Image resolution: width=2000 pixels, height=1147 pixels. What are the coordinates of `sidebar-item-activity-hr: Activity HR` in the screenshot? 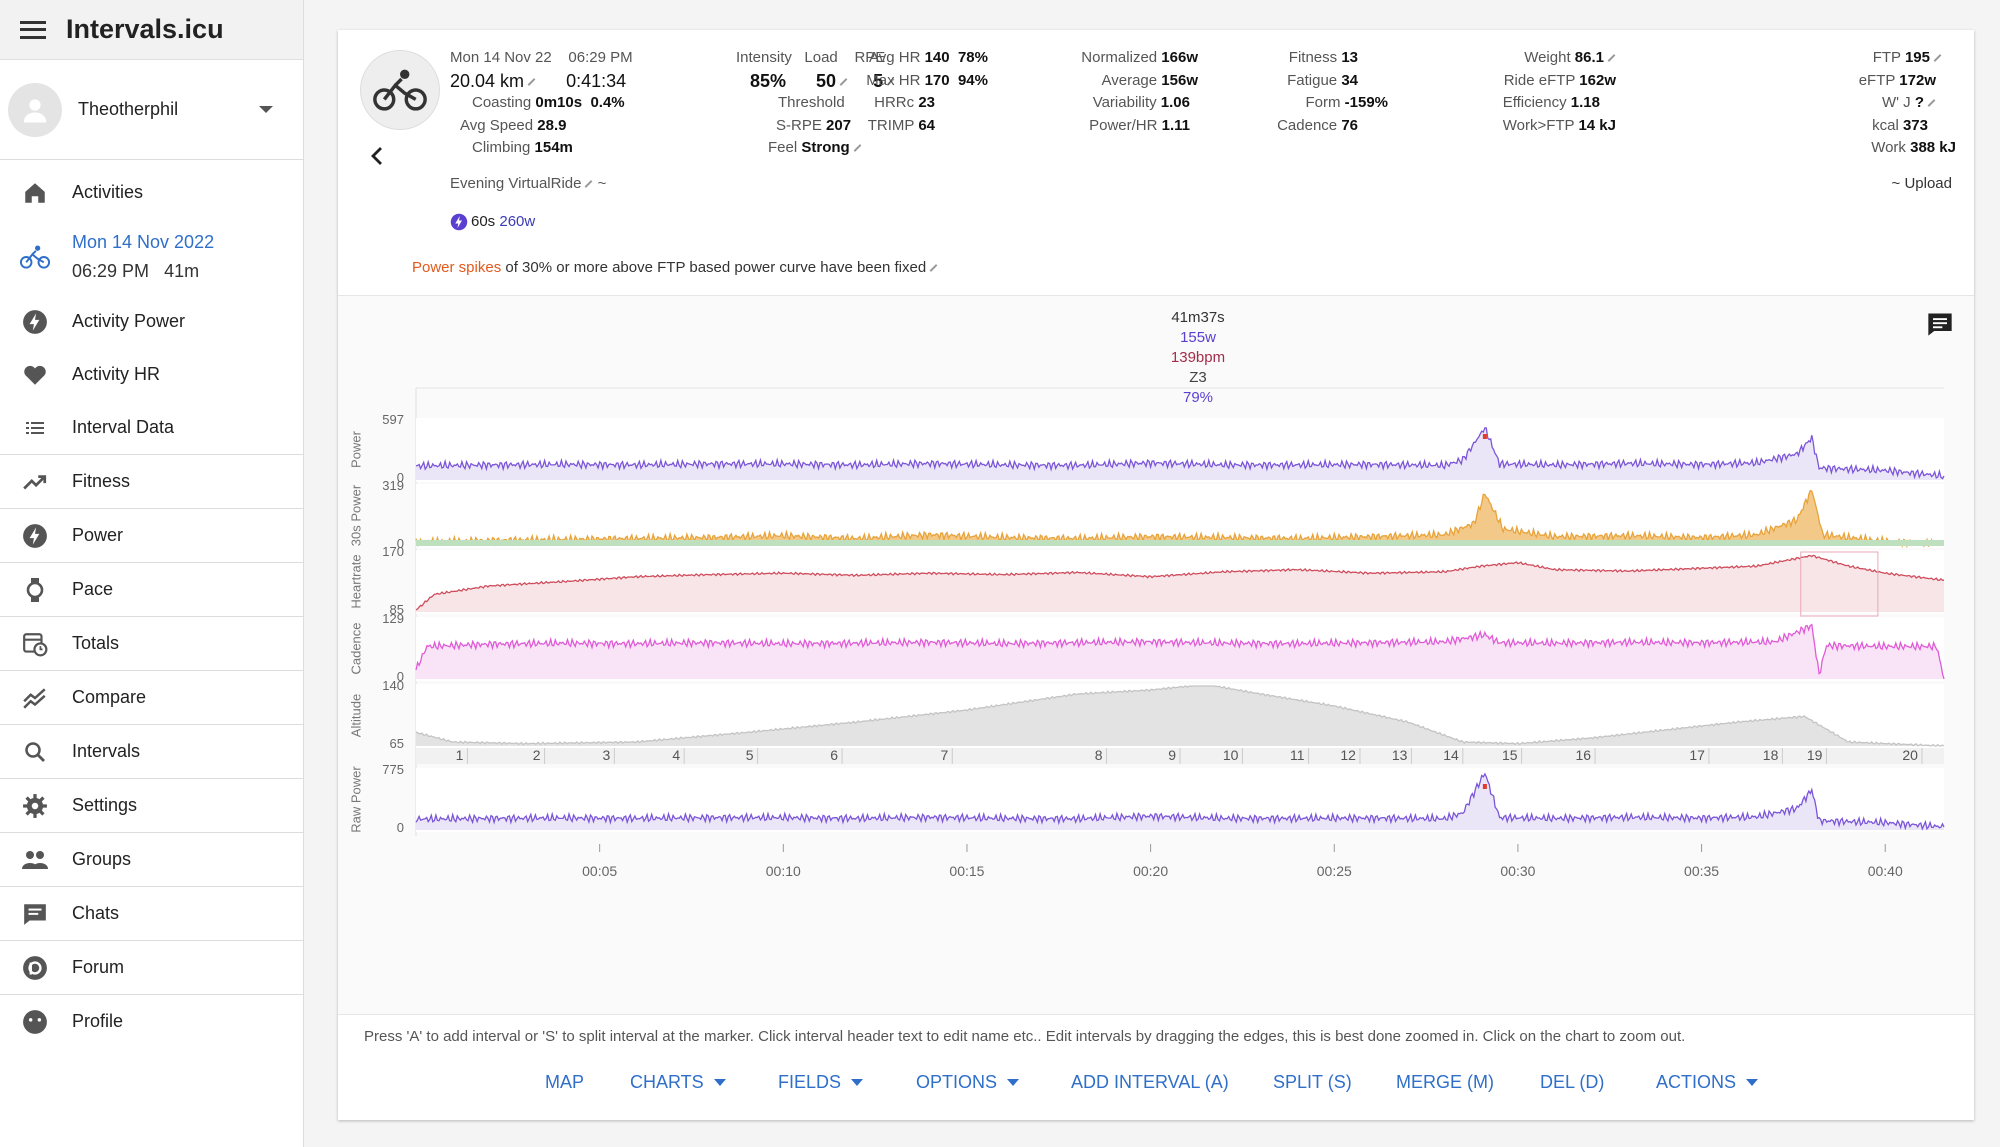 It's located at (151, 374).